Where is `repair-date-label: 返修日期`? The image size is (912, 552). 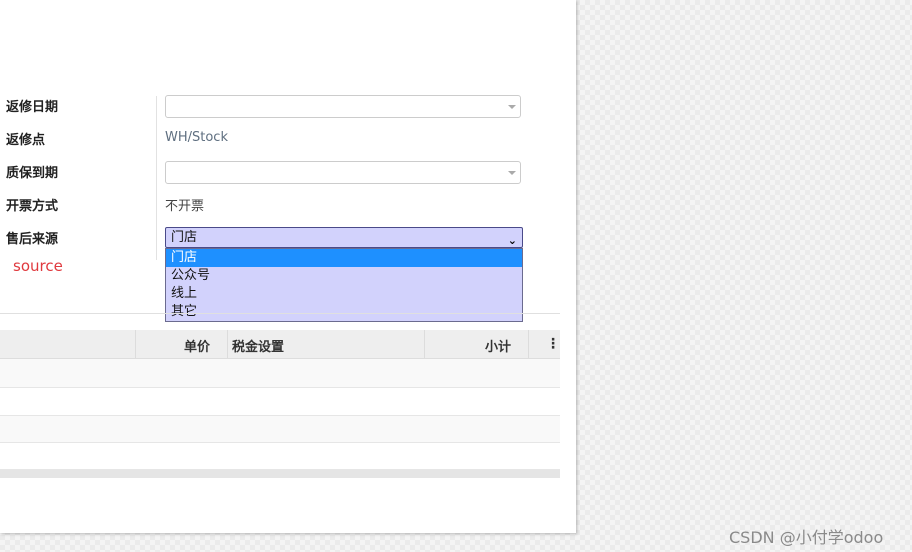
repair-date-label: 返修日期 is located at coordinates (32, 107).